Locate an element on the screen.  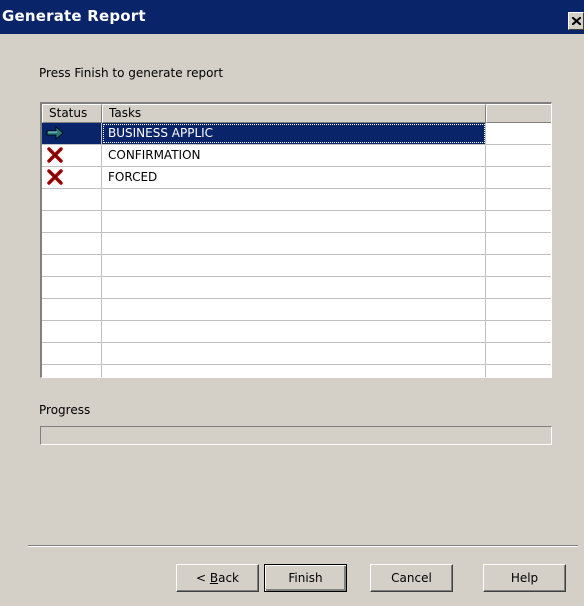
task-cell: BUSINESS APPLIC is located at coordinates (294, 133).